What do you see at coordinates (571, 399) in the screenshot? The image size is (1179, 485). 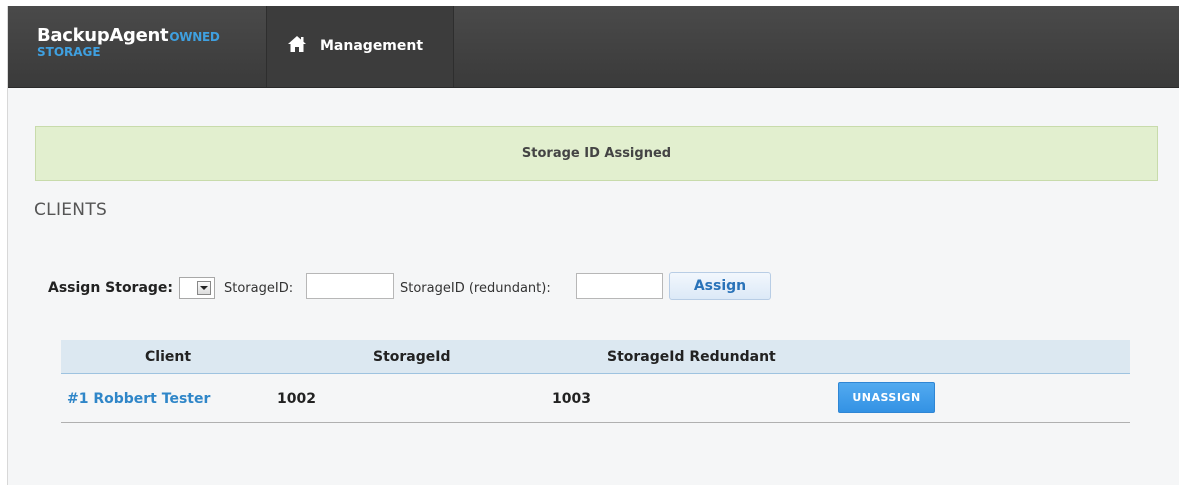 I see `storage-id-redundant-value: 1003` at bounding box center [571, 399].